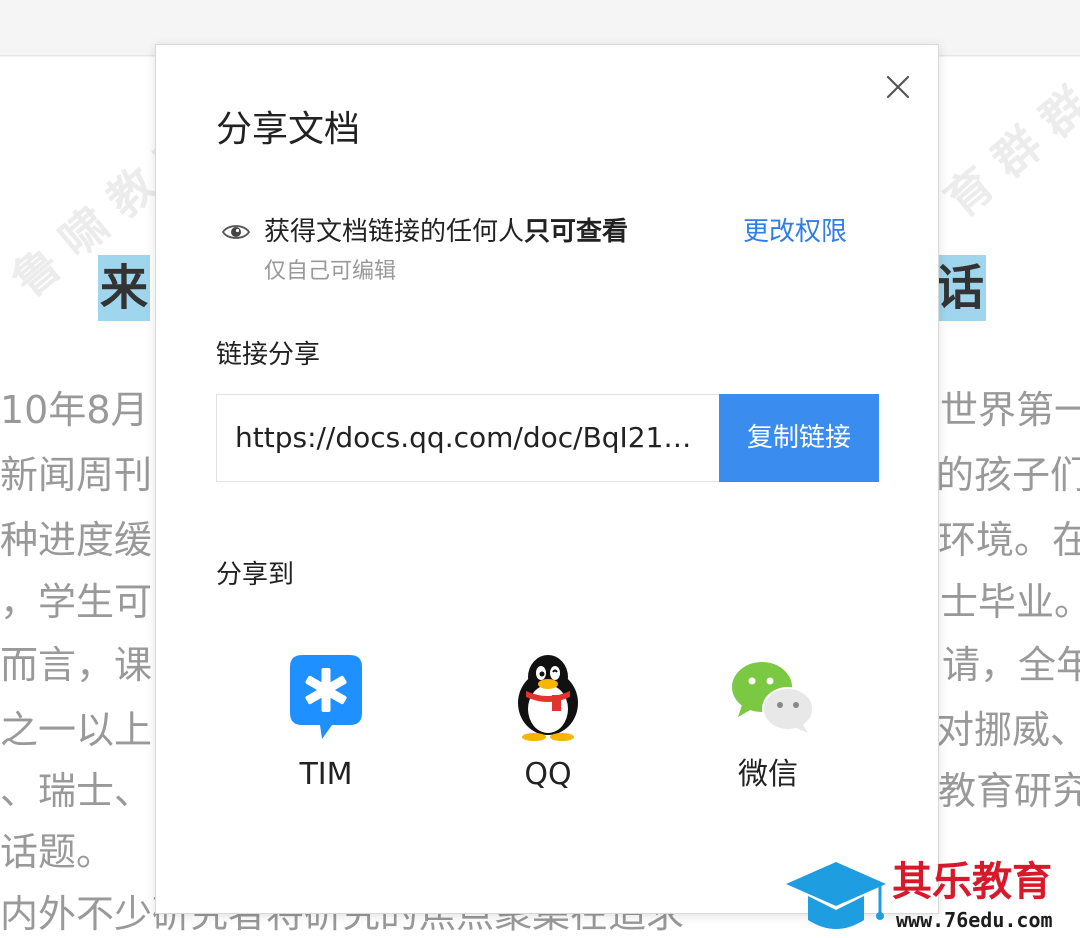  What do you see at coordinates (974, 920) in the screenshot?
I see `brand-url: www.76edu.com` at bounding box center [974, 920].